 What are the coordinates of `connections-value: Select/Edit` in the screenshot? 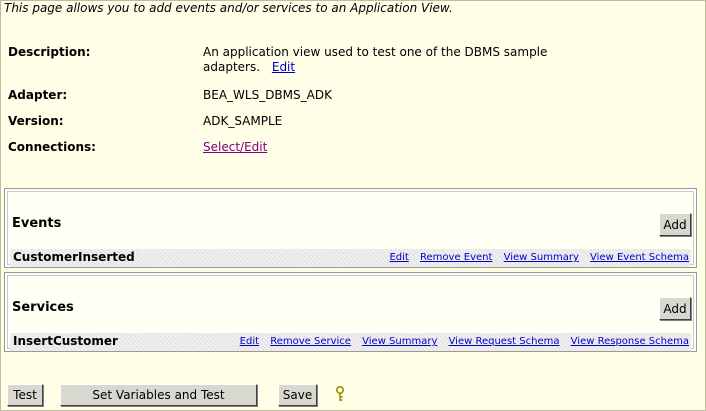 It's located at (235, 147).